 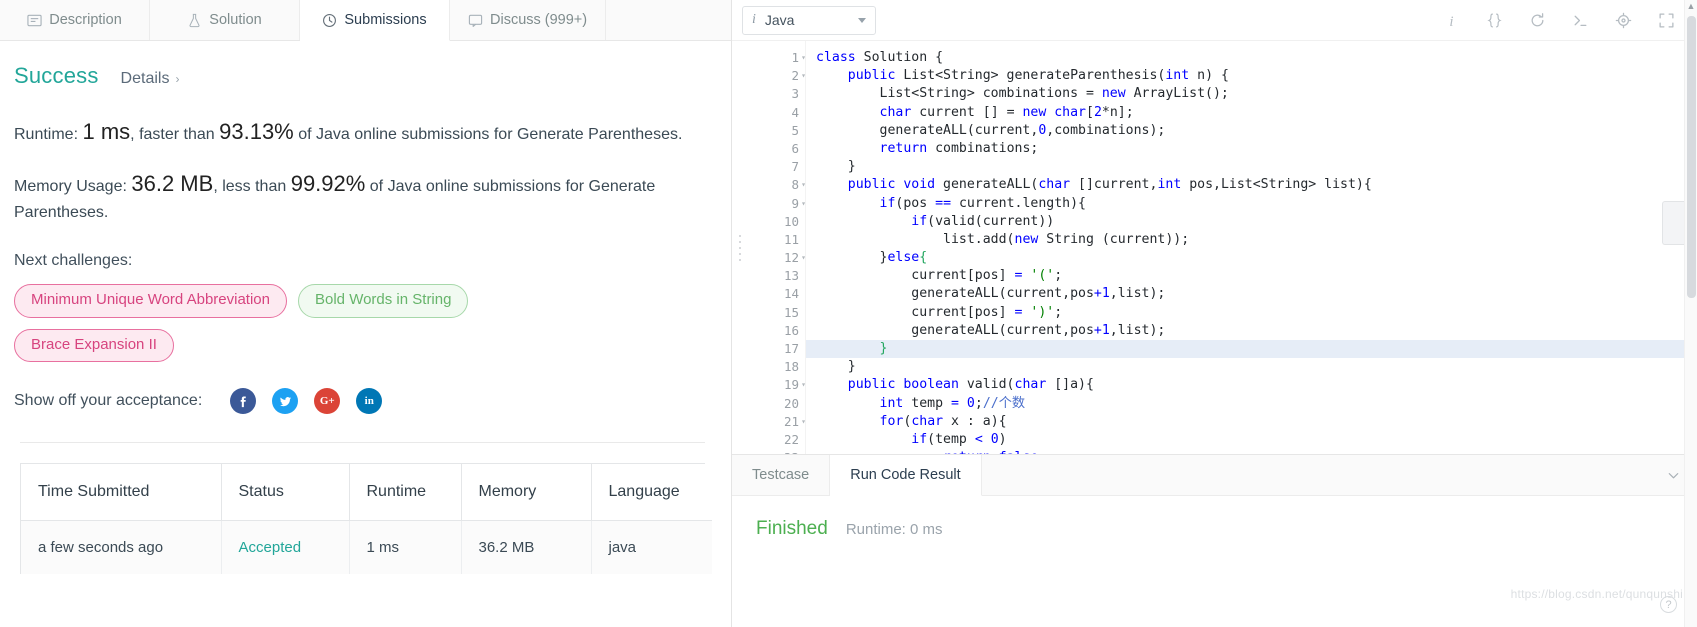 What do you see at coordinates (328, 184) in the screenshot?
I see `memory-percentile: 99.92%` at bounding box center [328, 184].